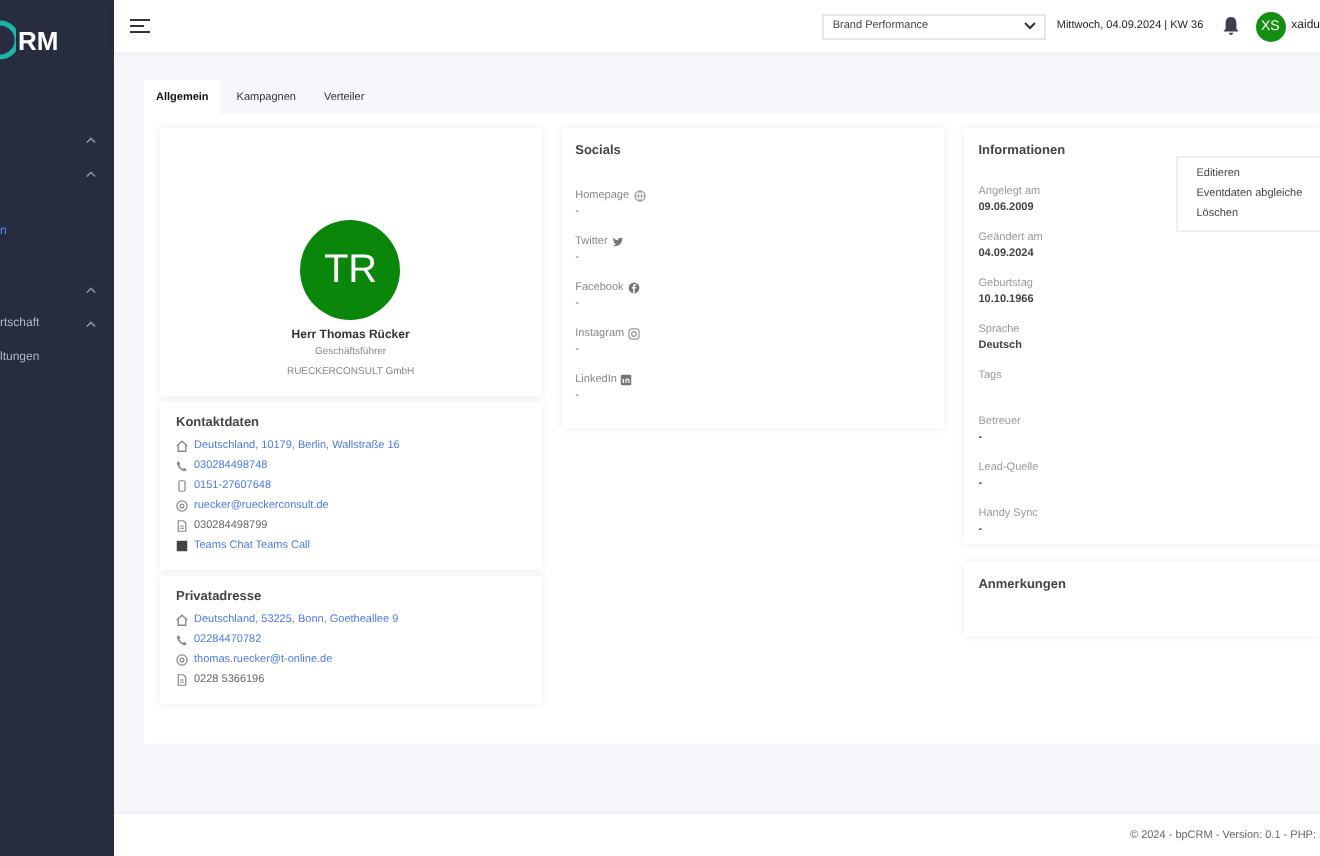 Image resolution: width=1320 pixels, height=856 pixels. What do you see at coordinates (1030, 26) in the screenshot?
I see `chevron-down-icon` at bounding box center [1030, 26].